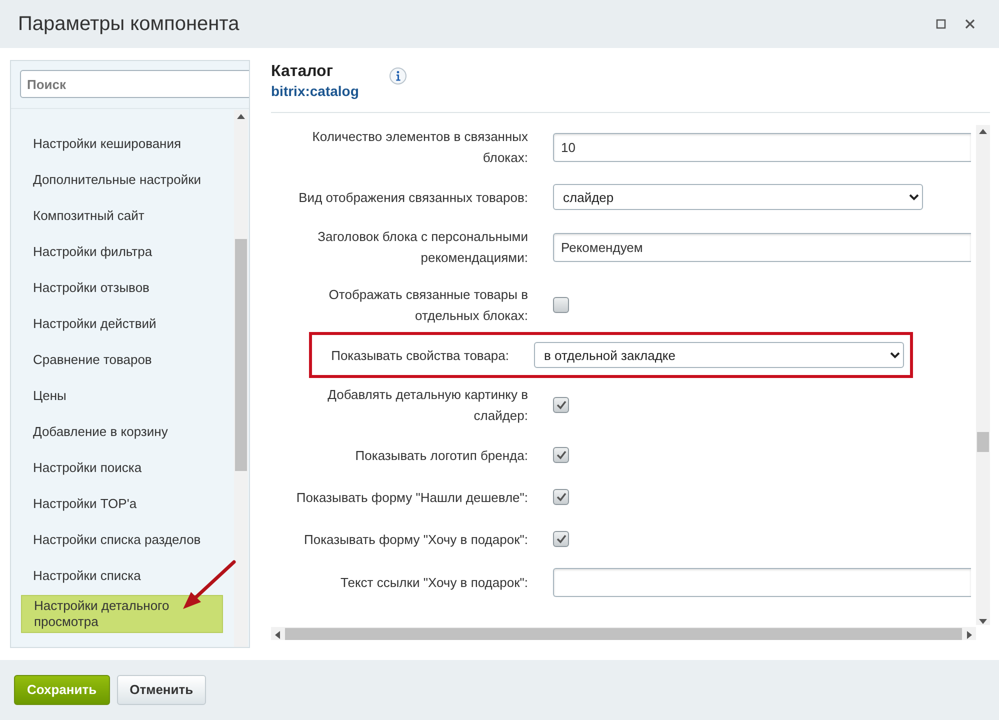  What do you see at coordinates (419, 355) in the screenshot?
I see `setting-label: Показывать свойства товара:` at bounding box center [419, 355].